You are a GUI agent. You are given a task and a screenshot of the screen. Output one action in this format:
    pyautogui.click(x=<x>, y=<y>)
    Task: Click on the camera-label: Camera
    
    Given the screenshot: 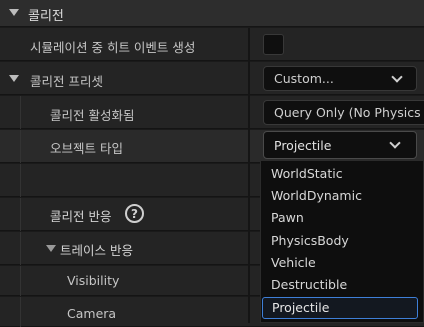 What is the action you would take?
    pyautogui.click(x=92, y=313)
    